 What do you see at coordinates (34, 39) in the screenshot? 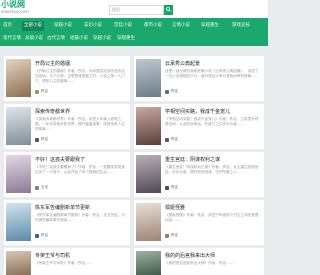
I see `nav-item-zongcai: 总裁小说` at bounding box center [34, 39].